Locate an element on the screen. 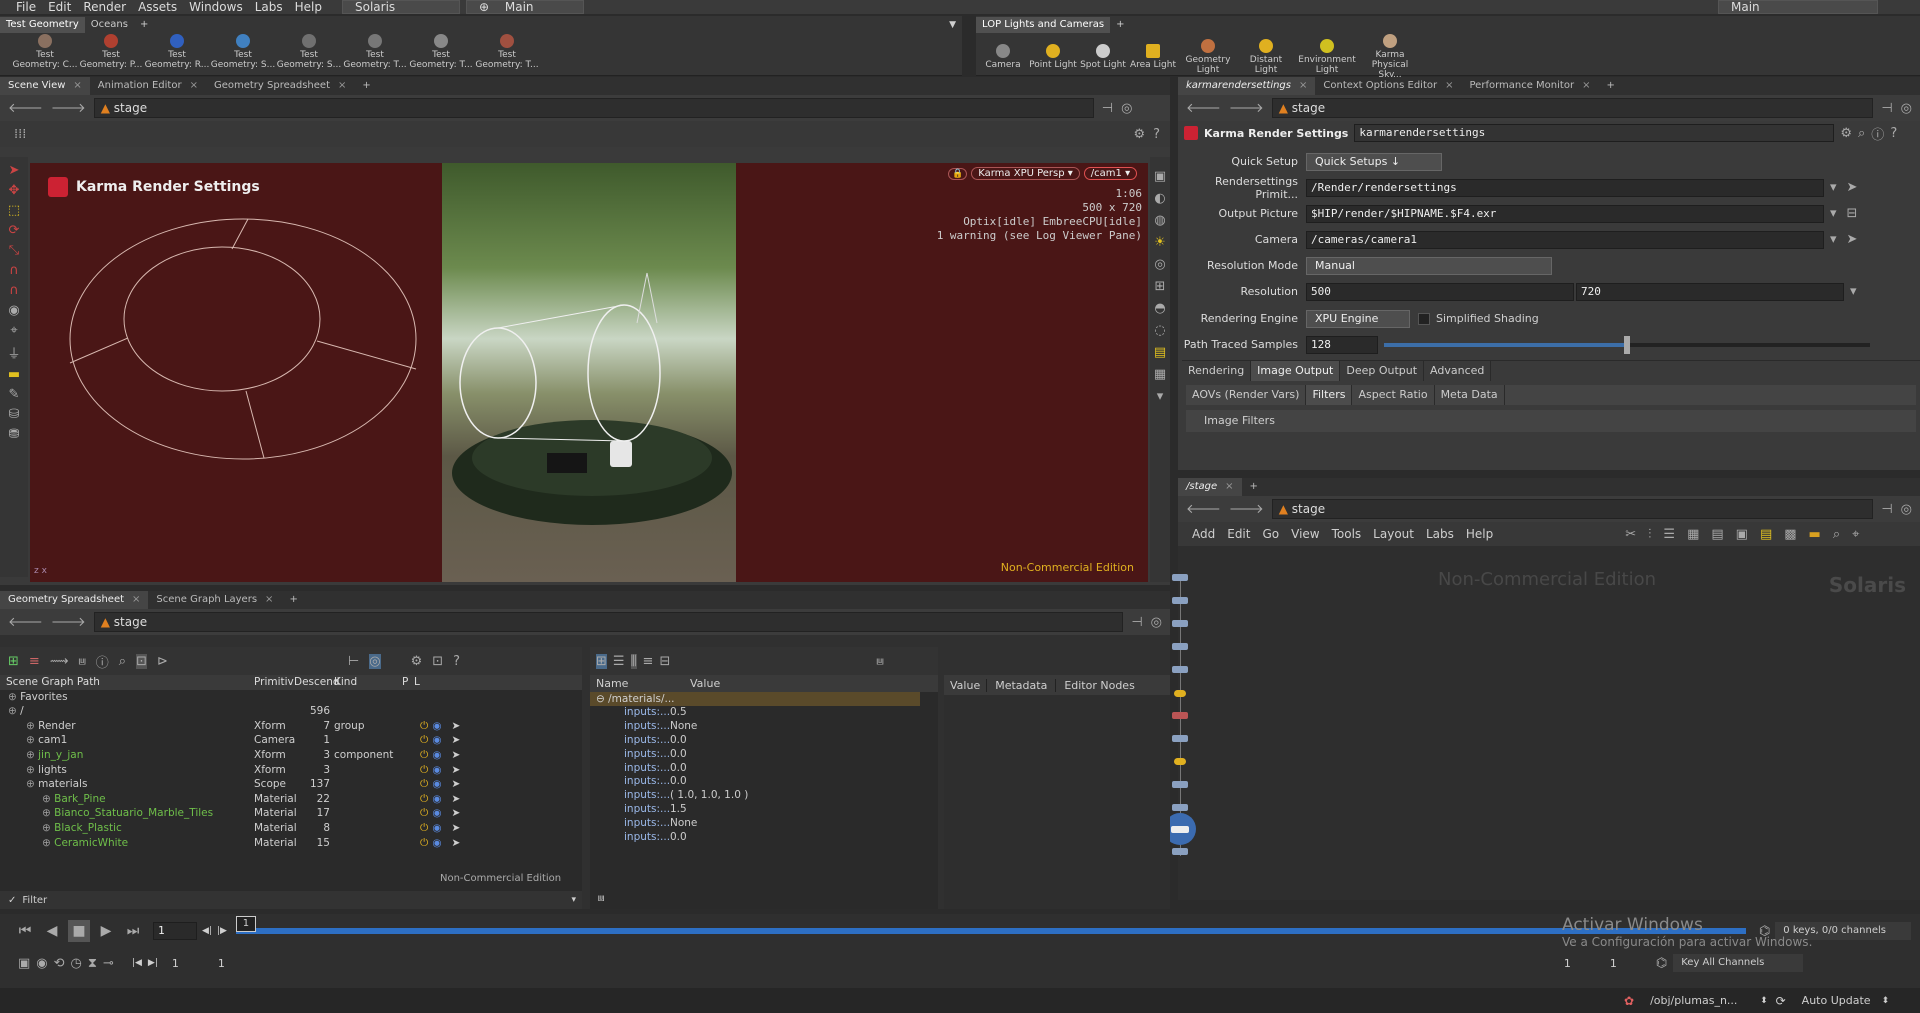  search-icon: ⌕ is located at coordinates (1836, 534).